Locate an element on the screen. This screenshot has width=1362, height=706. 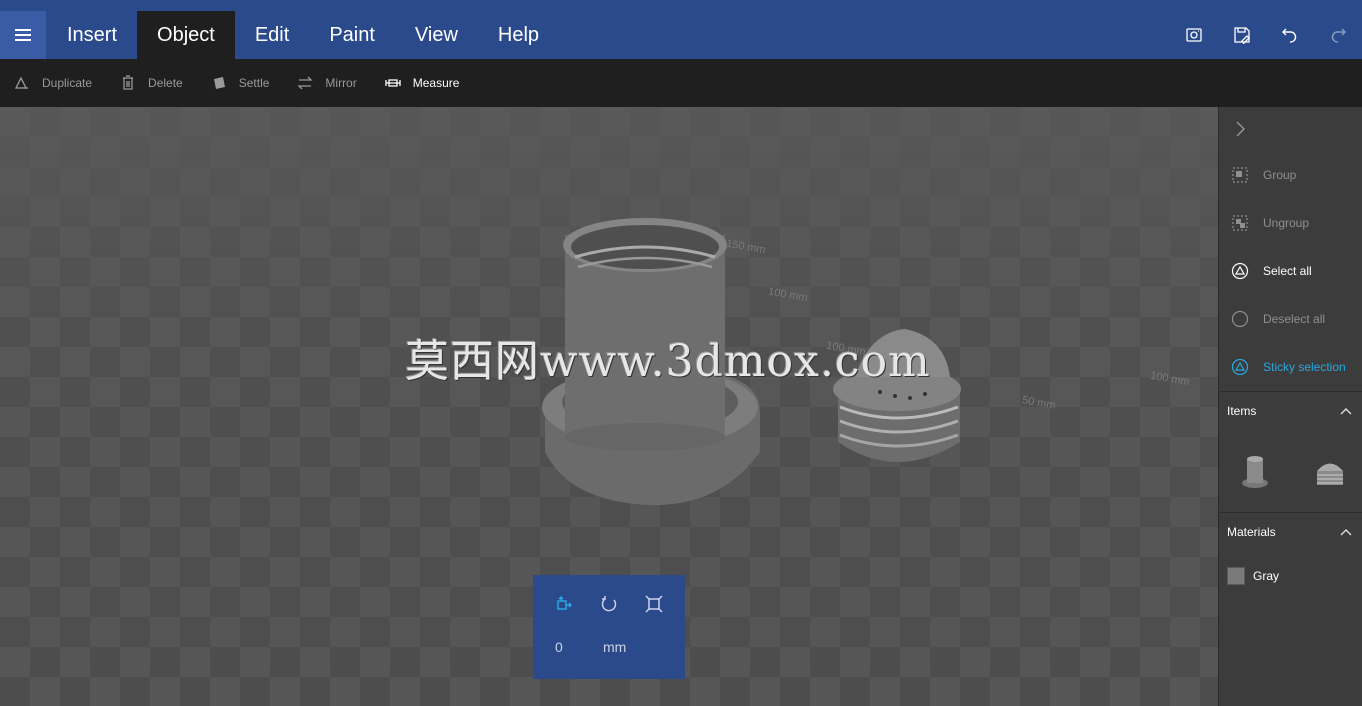
save-icon is located at coordinates (1242, 35).